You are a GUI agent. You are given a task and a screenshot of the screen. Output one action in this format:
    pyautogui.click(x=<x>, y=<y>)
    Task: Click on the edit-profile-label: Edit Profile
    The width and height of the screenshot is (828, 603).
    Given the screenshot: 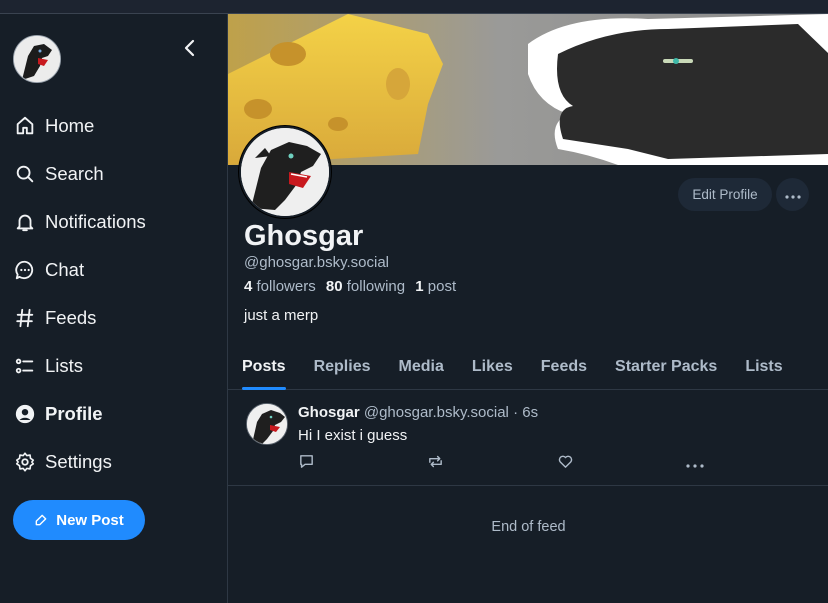 What is the action you would take?
    pyautogui.click(x=725, y=194)
    